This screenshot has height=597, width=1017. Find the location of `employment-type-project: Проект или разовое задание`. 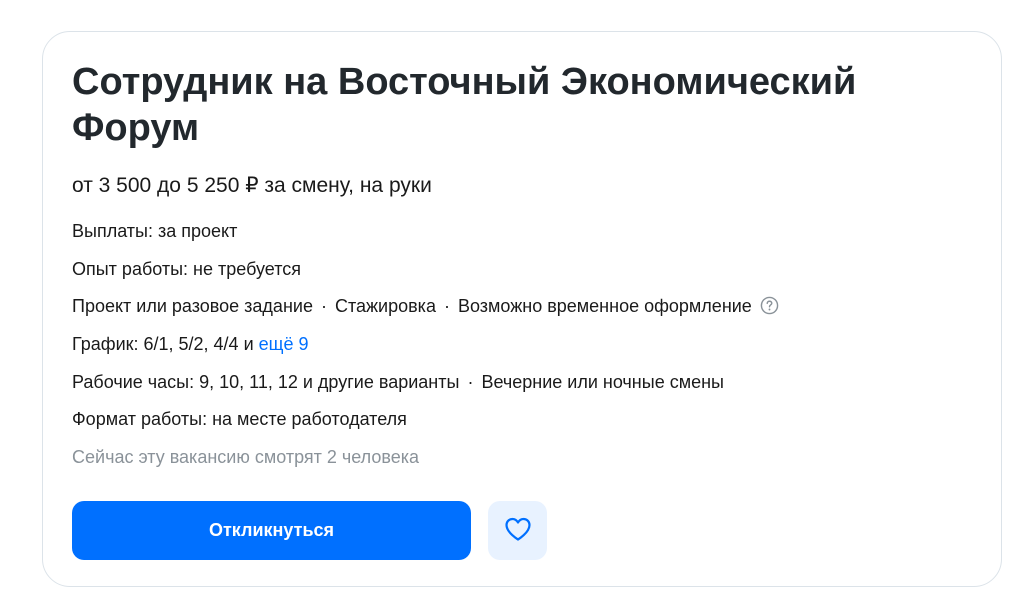

employment-type-project: Проект или разовое задание is located at coordinates (192, 306).